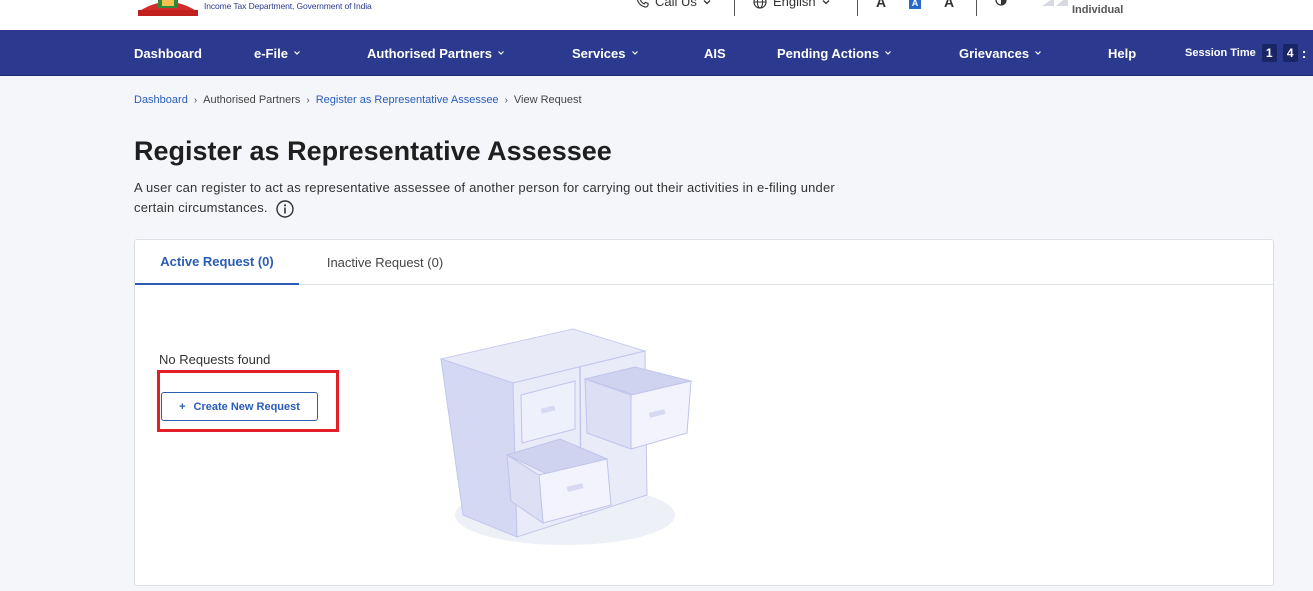 The width and height of the screenshot is (1313, 591). What do you see at coordinates (994, 53) in the screenshot?
I see `nav-label: Grievances` at bounding box center [994, 53].